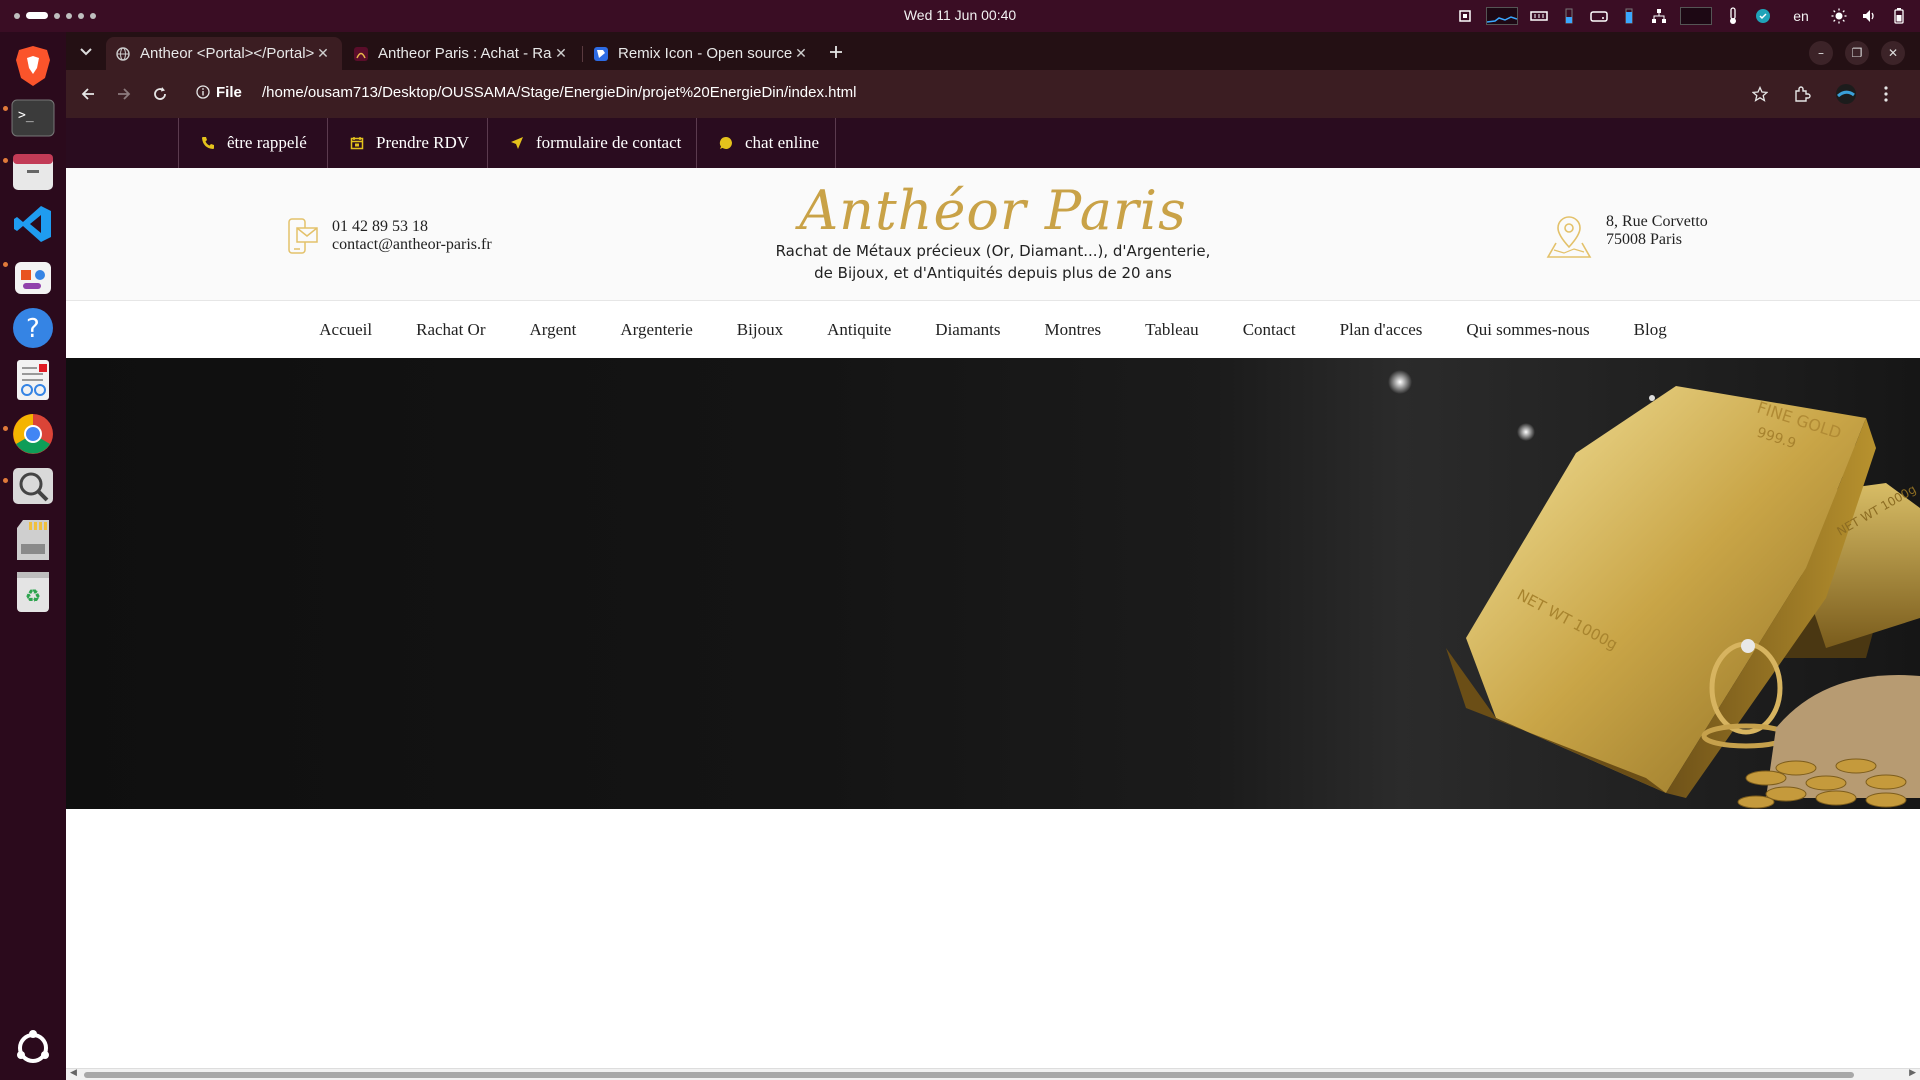 The width and height of the screenshot is (1920, 1080). I want to click on chat-label: chat enline, so click(782, 142).